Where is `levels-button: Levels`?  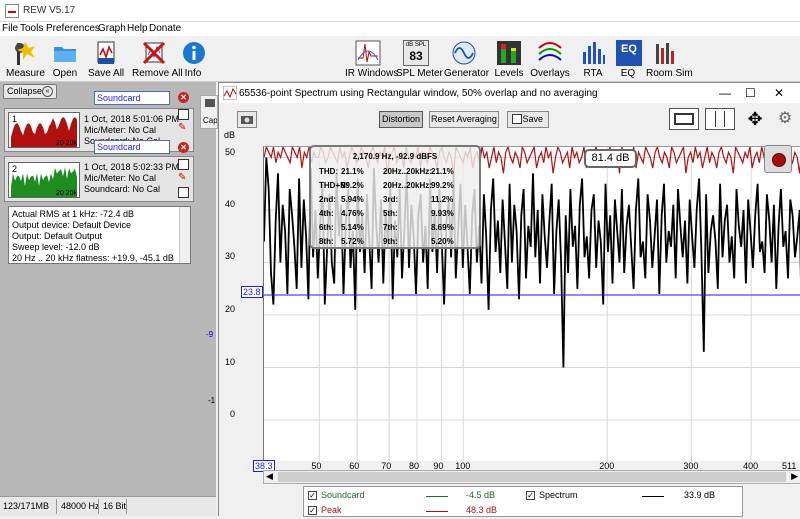 levels-button: Levels is located at coordinates (509, 59).